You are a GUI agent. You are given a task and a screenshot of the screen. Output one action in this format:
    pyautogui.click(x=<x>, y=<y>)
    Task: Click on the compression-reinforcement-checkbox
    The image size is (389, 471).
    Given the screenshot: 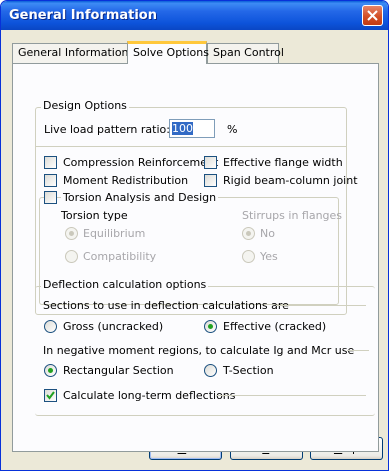 What is the action you would take?
    pyautogui.click(x=50, y=162)
    